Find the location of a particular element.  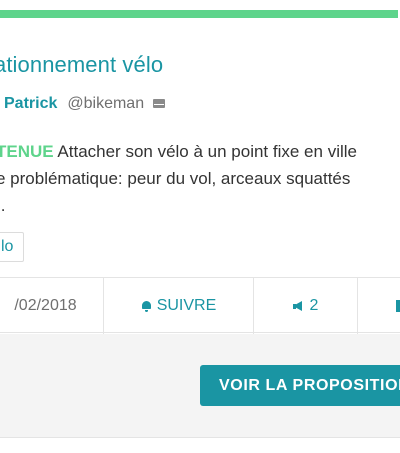

proposal-date-text: /02/2018 is located at coordinates (45, 305).